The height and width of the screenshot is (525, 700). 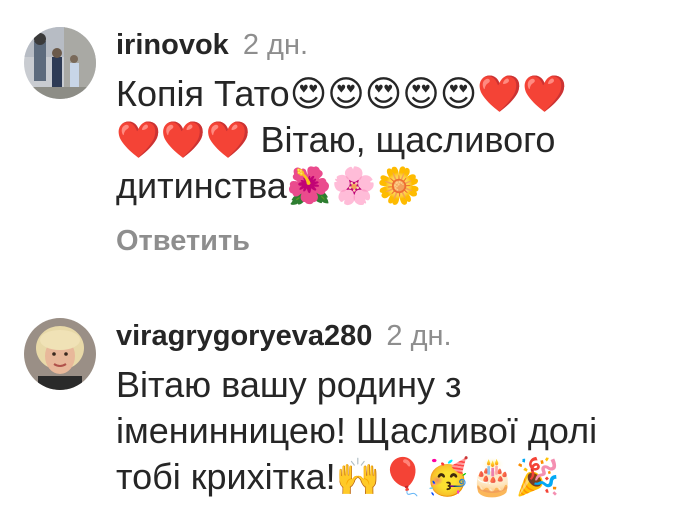 I want to click on comment-text-line: іменинницею! Щасливої долі, so click(x=357, y=430).